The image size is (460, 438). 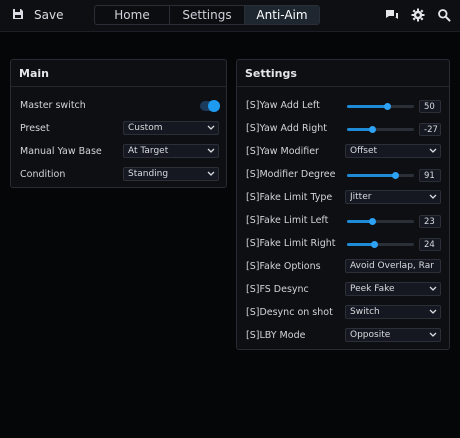 What do you see at coordinates (370, 335) in the screenshot?
I see `lby-mode-value: Opposite` at bounding box center [370, 335].